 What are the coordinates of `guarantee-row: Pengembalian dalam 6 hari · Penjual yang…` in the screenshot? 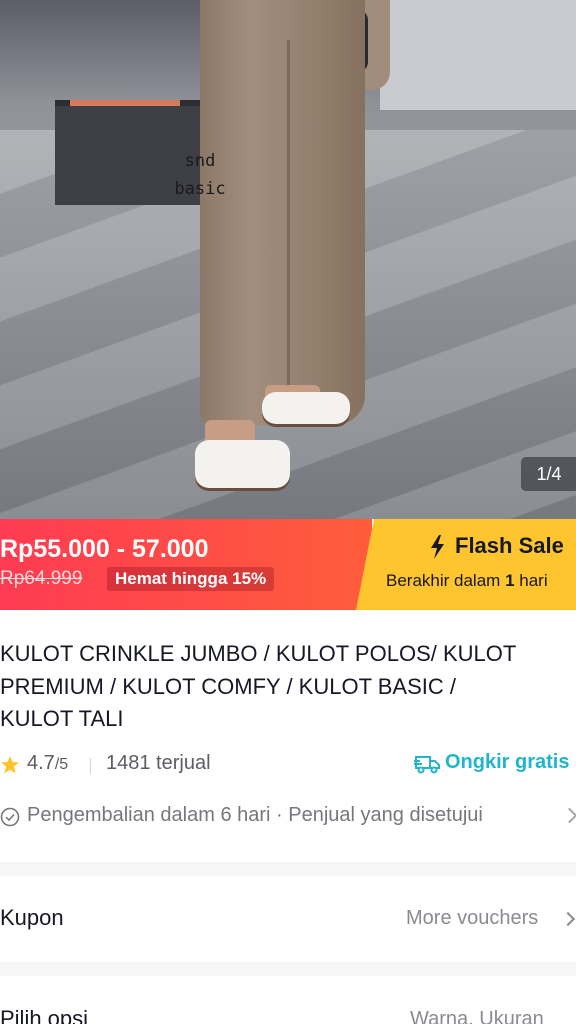 It's located at (288, 816).